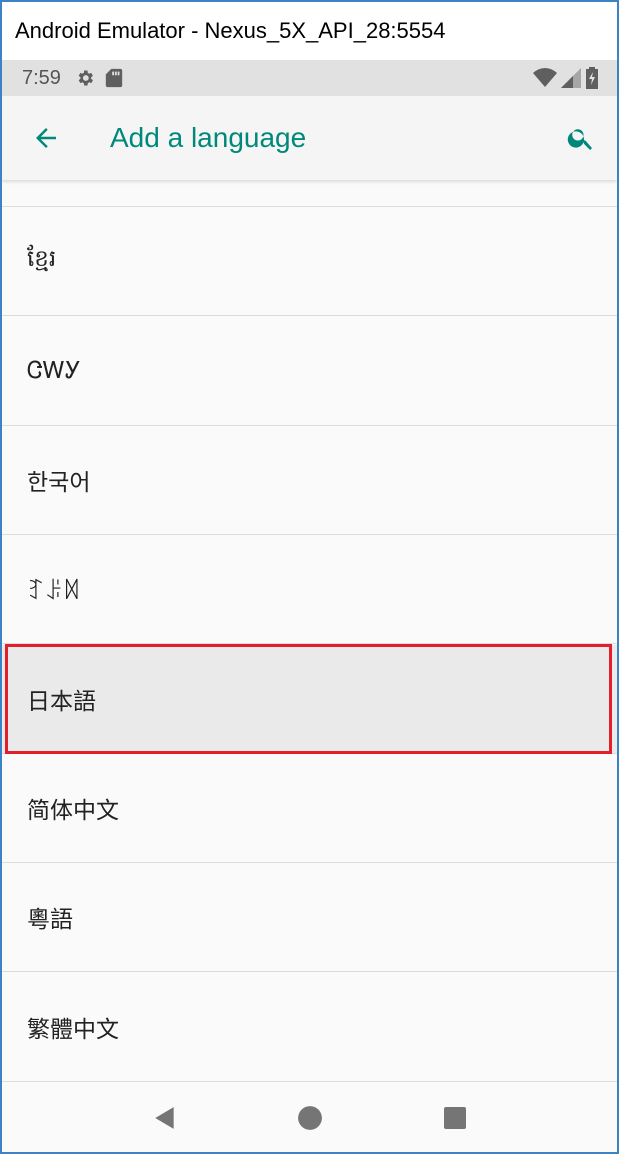 Image resolution: width=619 pixels, height=1154 pixels. What do you see at coordinates (54, 371) in the screenshot?
I see `language-label: ᏣᎳᎩ` at bounding box center [54, 371].